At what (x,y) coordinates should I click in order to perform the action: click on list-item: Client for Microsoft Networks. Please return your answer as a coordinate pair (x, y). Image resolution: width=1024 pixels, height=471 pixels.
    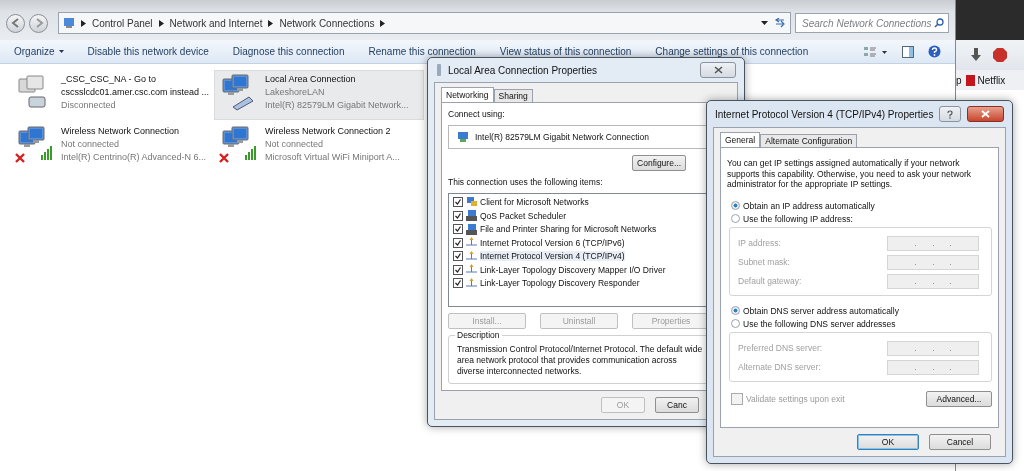
    Looking at the image, I should click on (534, 202).